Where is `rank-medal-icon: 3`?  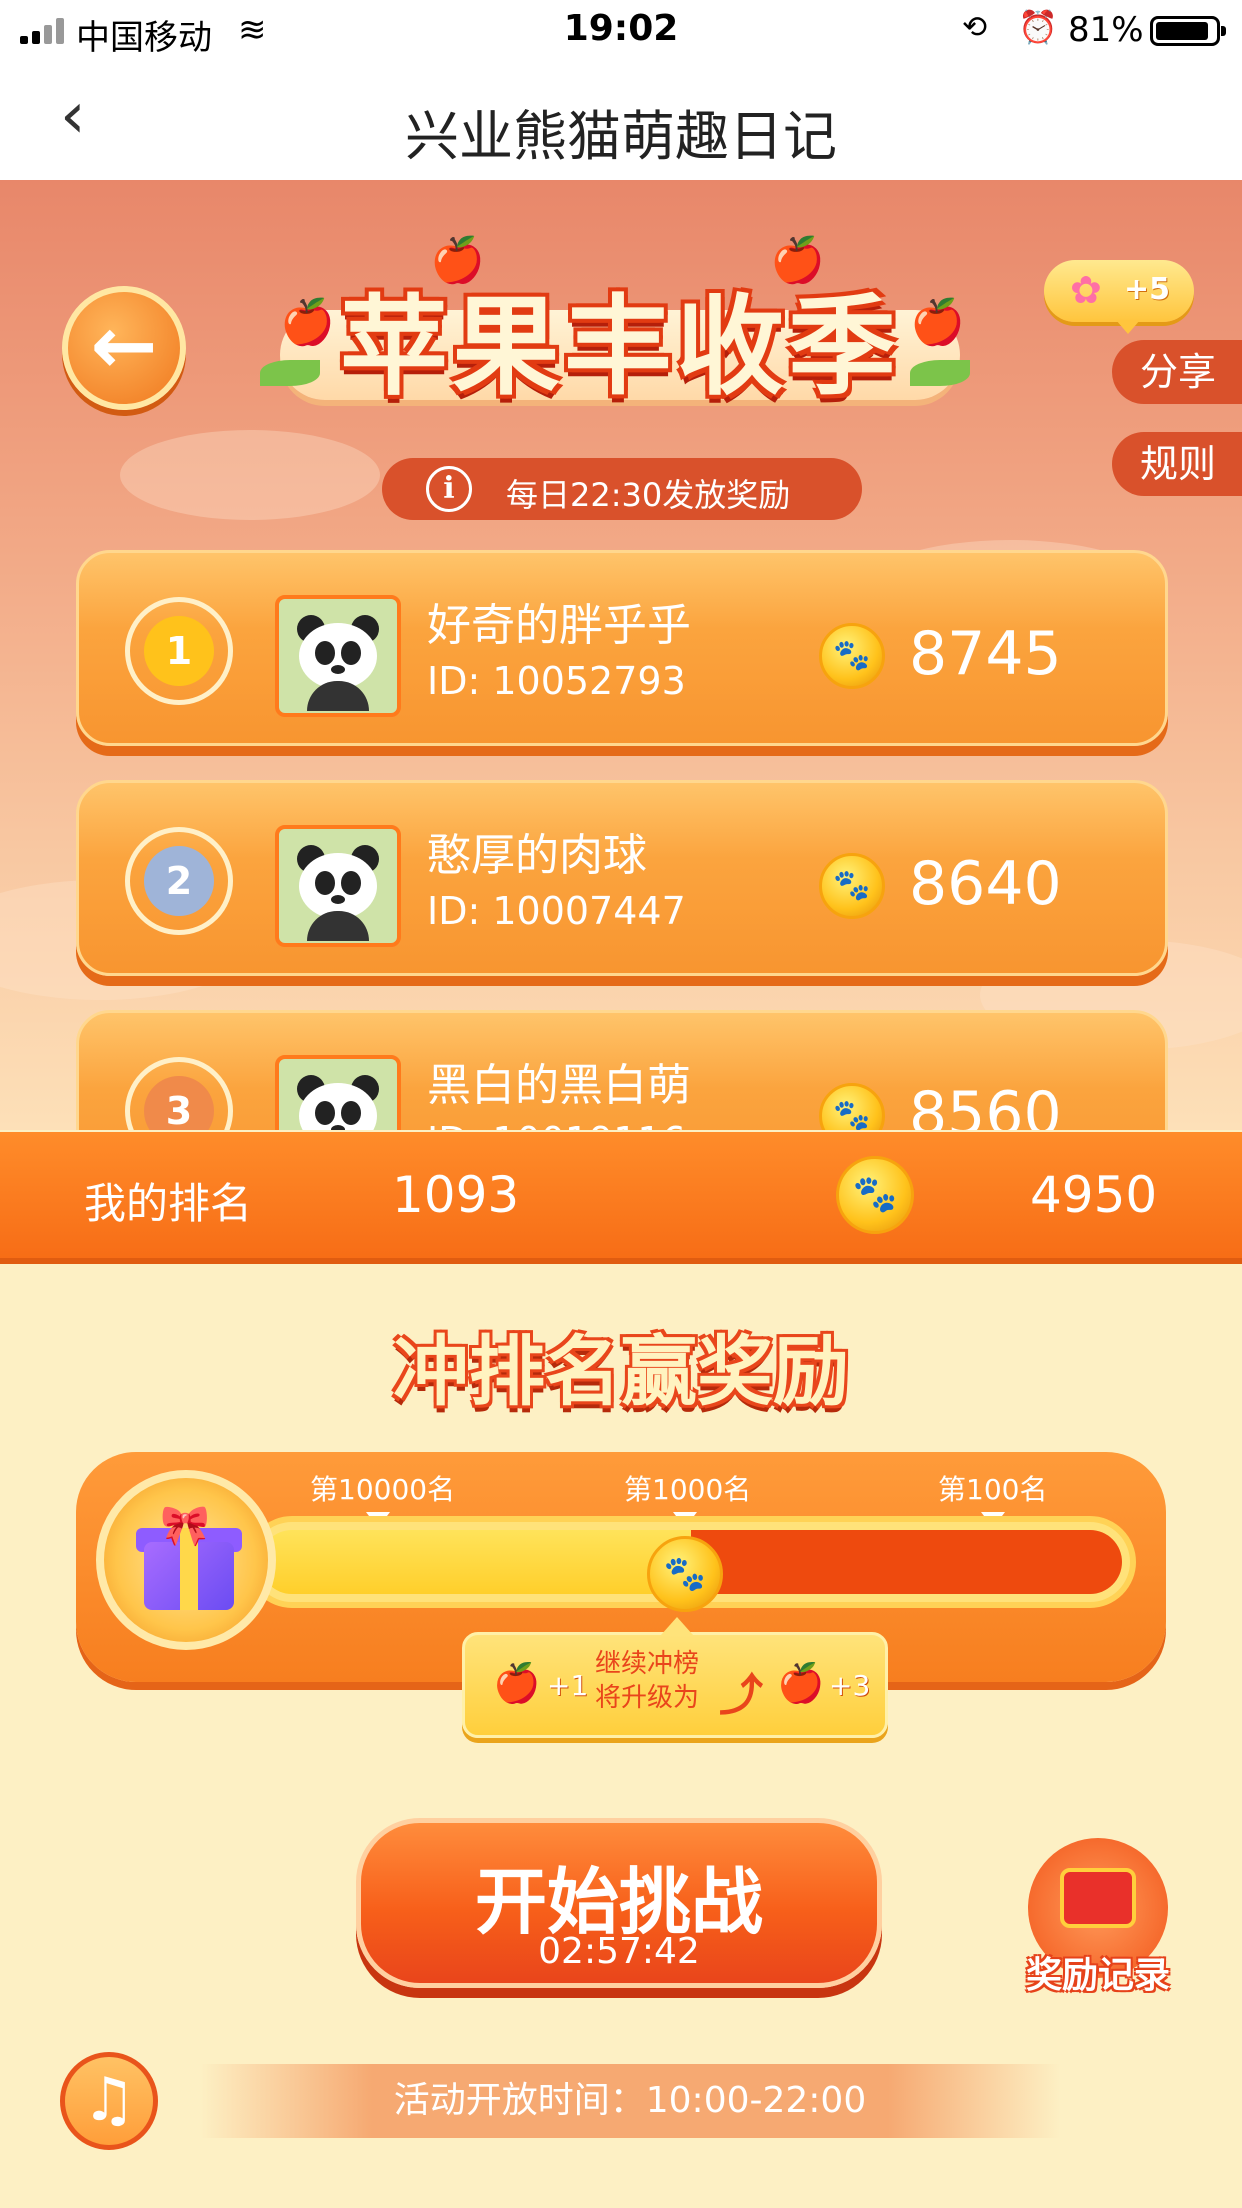 rank-medal-icon: 3 is located at coordinates (179, 1093).